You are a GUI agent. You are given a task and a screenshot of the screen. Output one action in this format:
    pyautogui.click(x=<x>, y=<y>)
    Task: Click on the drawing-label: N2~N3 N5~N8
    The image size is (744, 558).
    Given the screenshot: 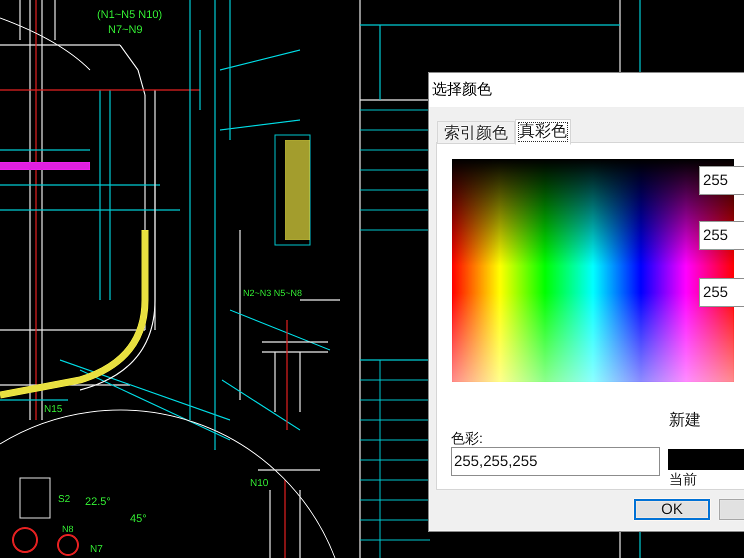 What is the action you would take?
    pyautogui.click(x=272, y=293)
    